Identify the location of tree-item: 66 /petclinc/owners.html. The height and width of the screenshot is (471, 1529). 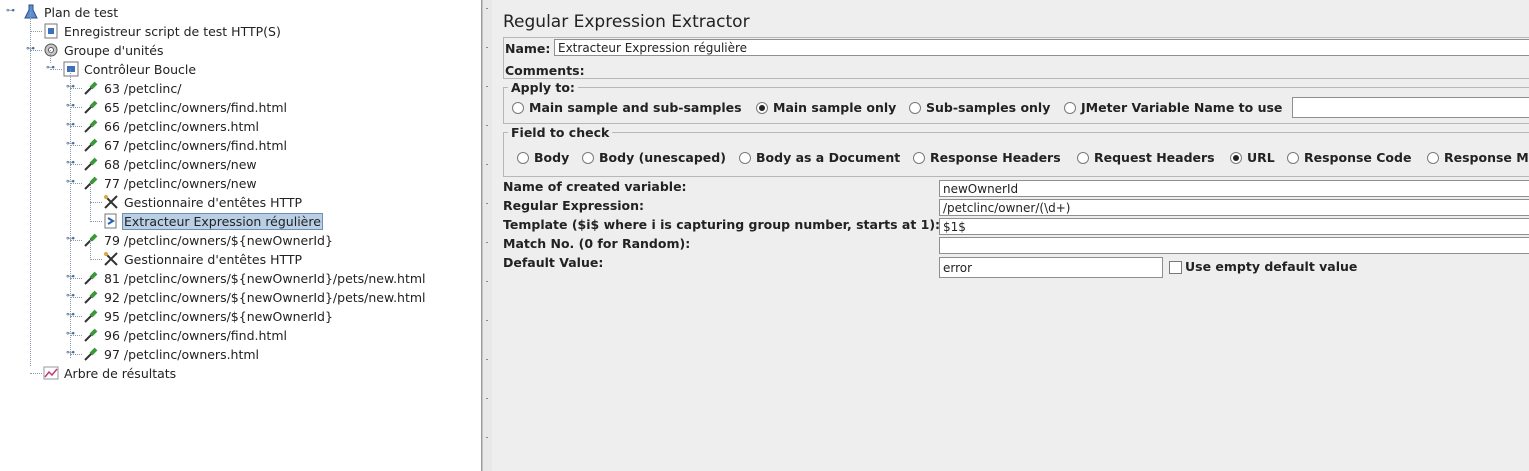
(181, 126).